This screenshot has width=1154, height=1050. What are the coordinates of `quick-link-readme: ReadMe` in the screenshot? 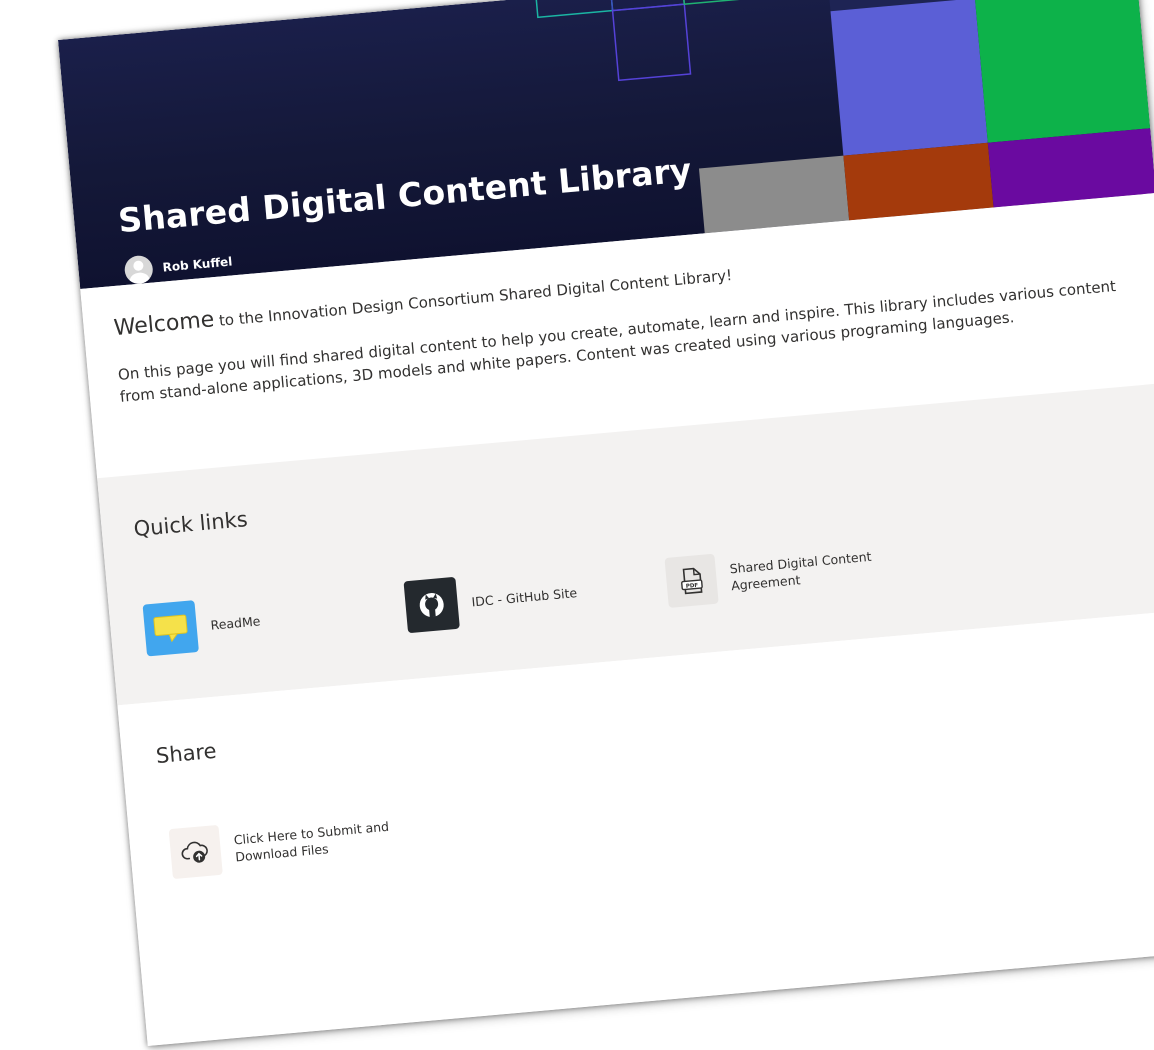 It's located at (202, 625).